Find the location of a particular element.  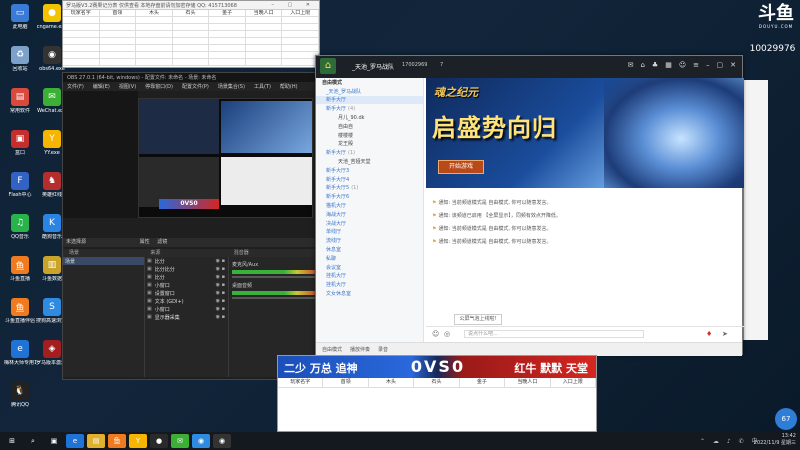

sidebar-item-channel: _天池_罗马战队 is located at coordinates (369, 91).